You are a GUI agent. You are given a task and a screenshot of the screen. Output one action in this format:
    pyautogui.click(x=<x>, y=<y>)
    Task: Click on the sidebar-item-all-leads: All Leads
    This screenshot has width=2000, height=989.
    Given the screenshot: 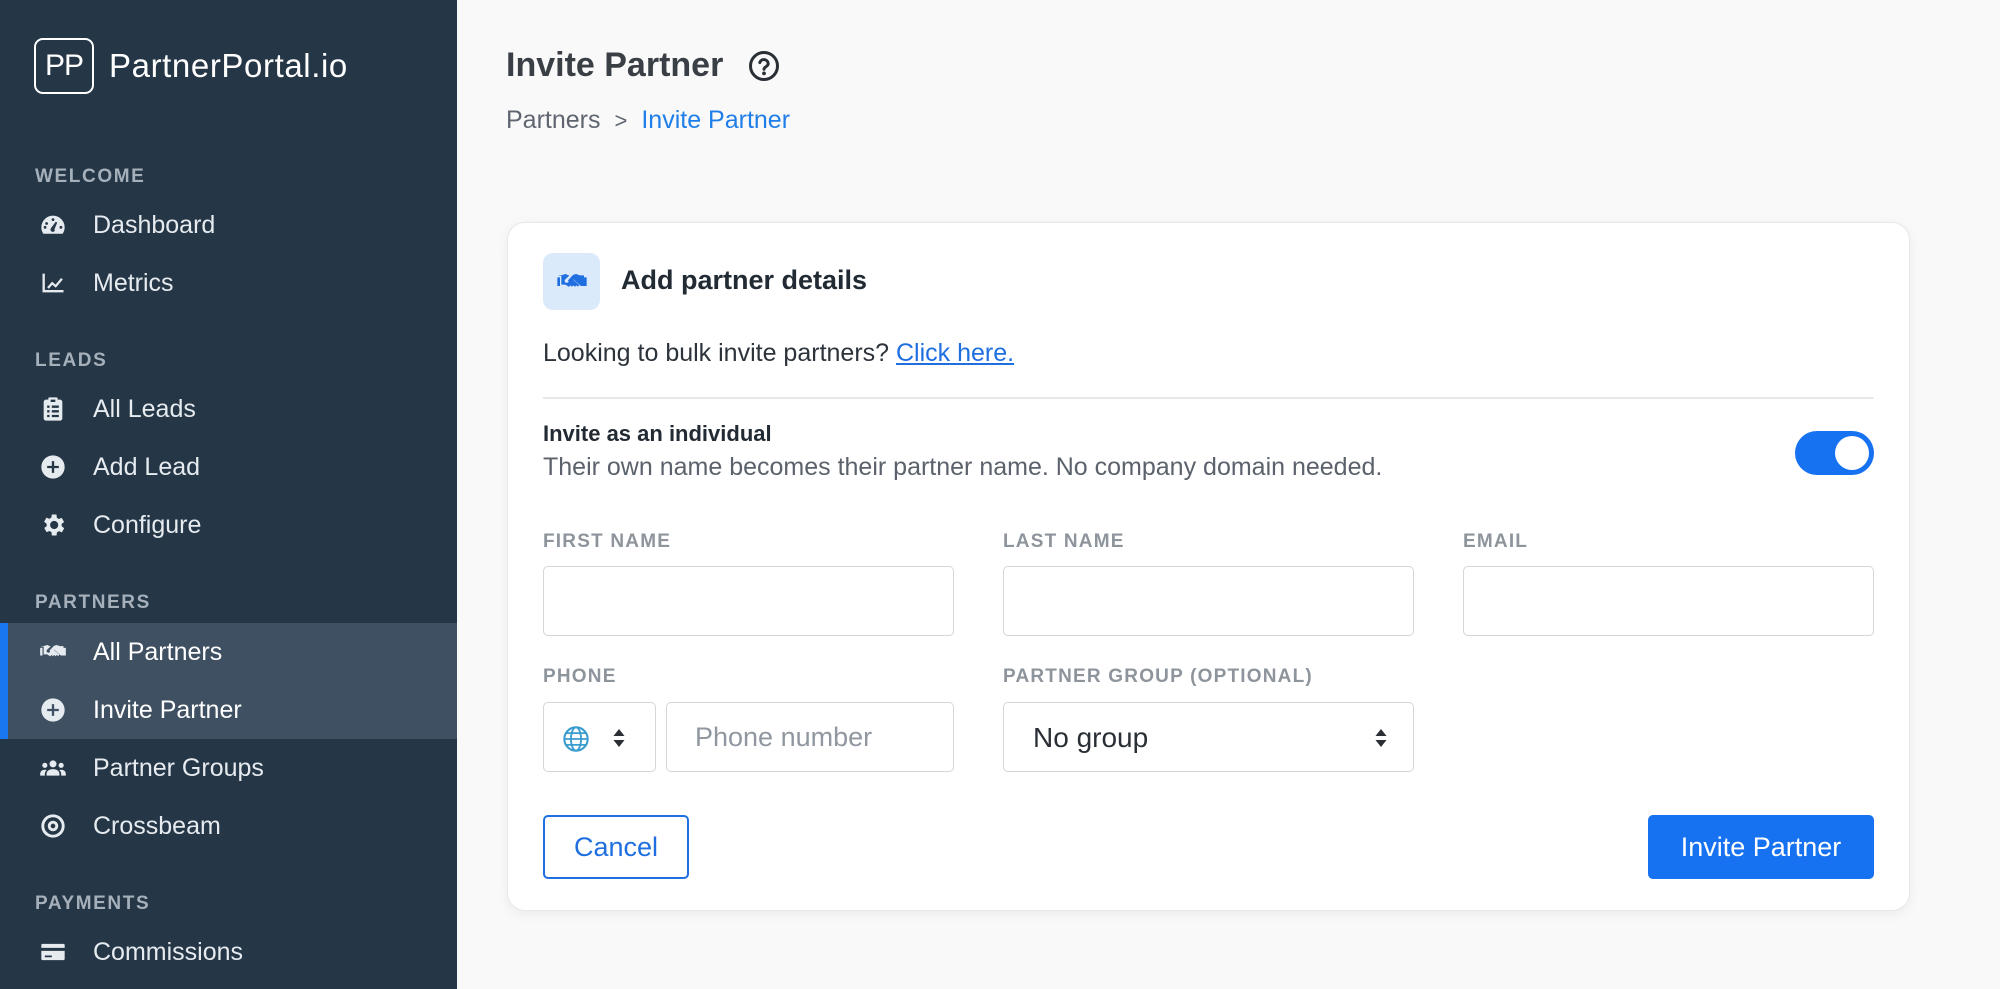 What is the action you would take?
    pyautogui.click(x=228, y=409)
    